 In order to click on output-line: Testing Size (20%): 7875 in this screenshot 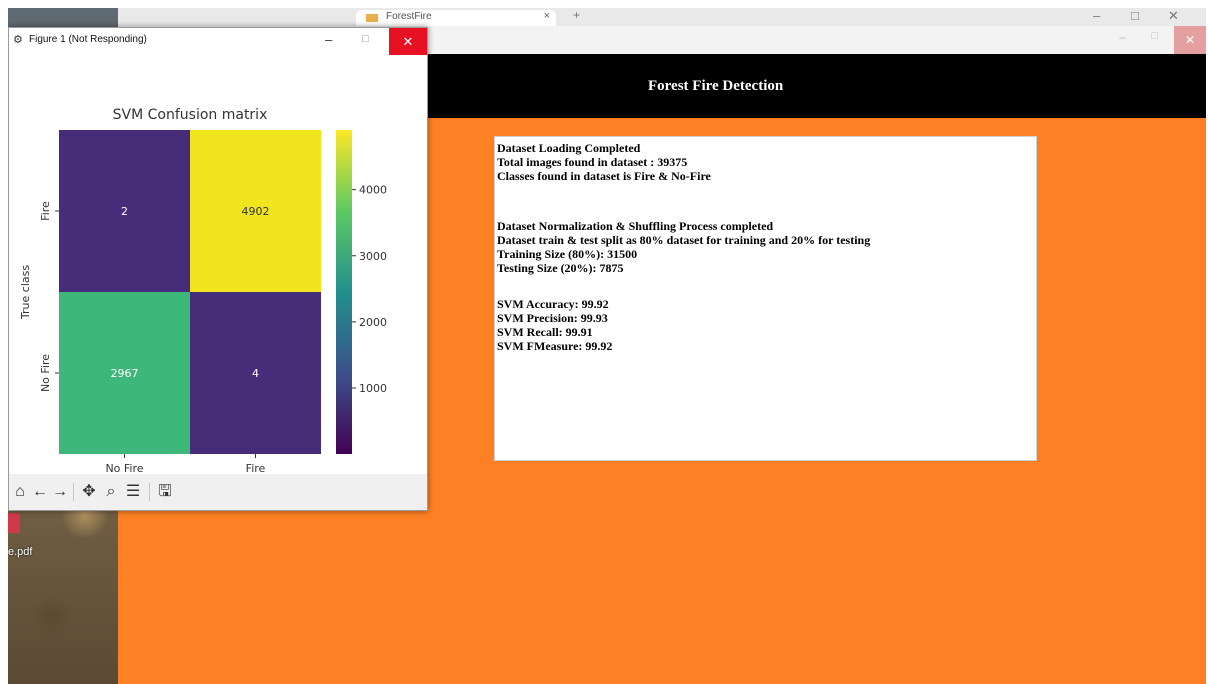, I will do `click(560, 268)`.